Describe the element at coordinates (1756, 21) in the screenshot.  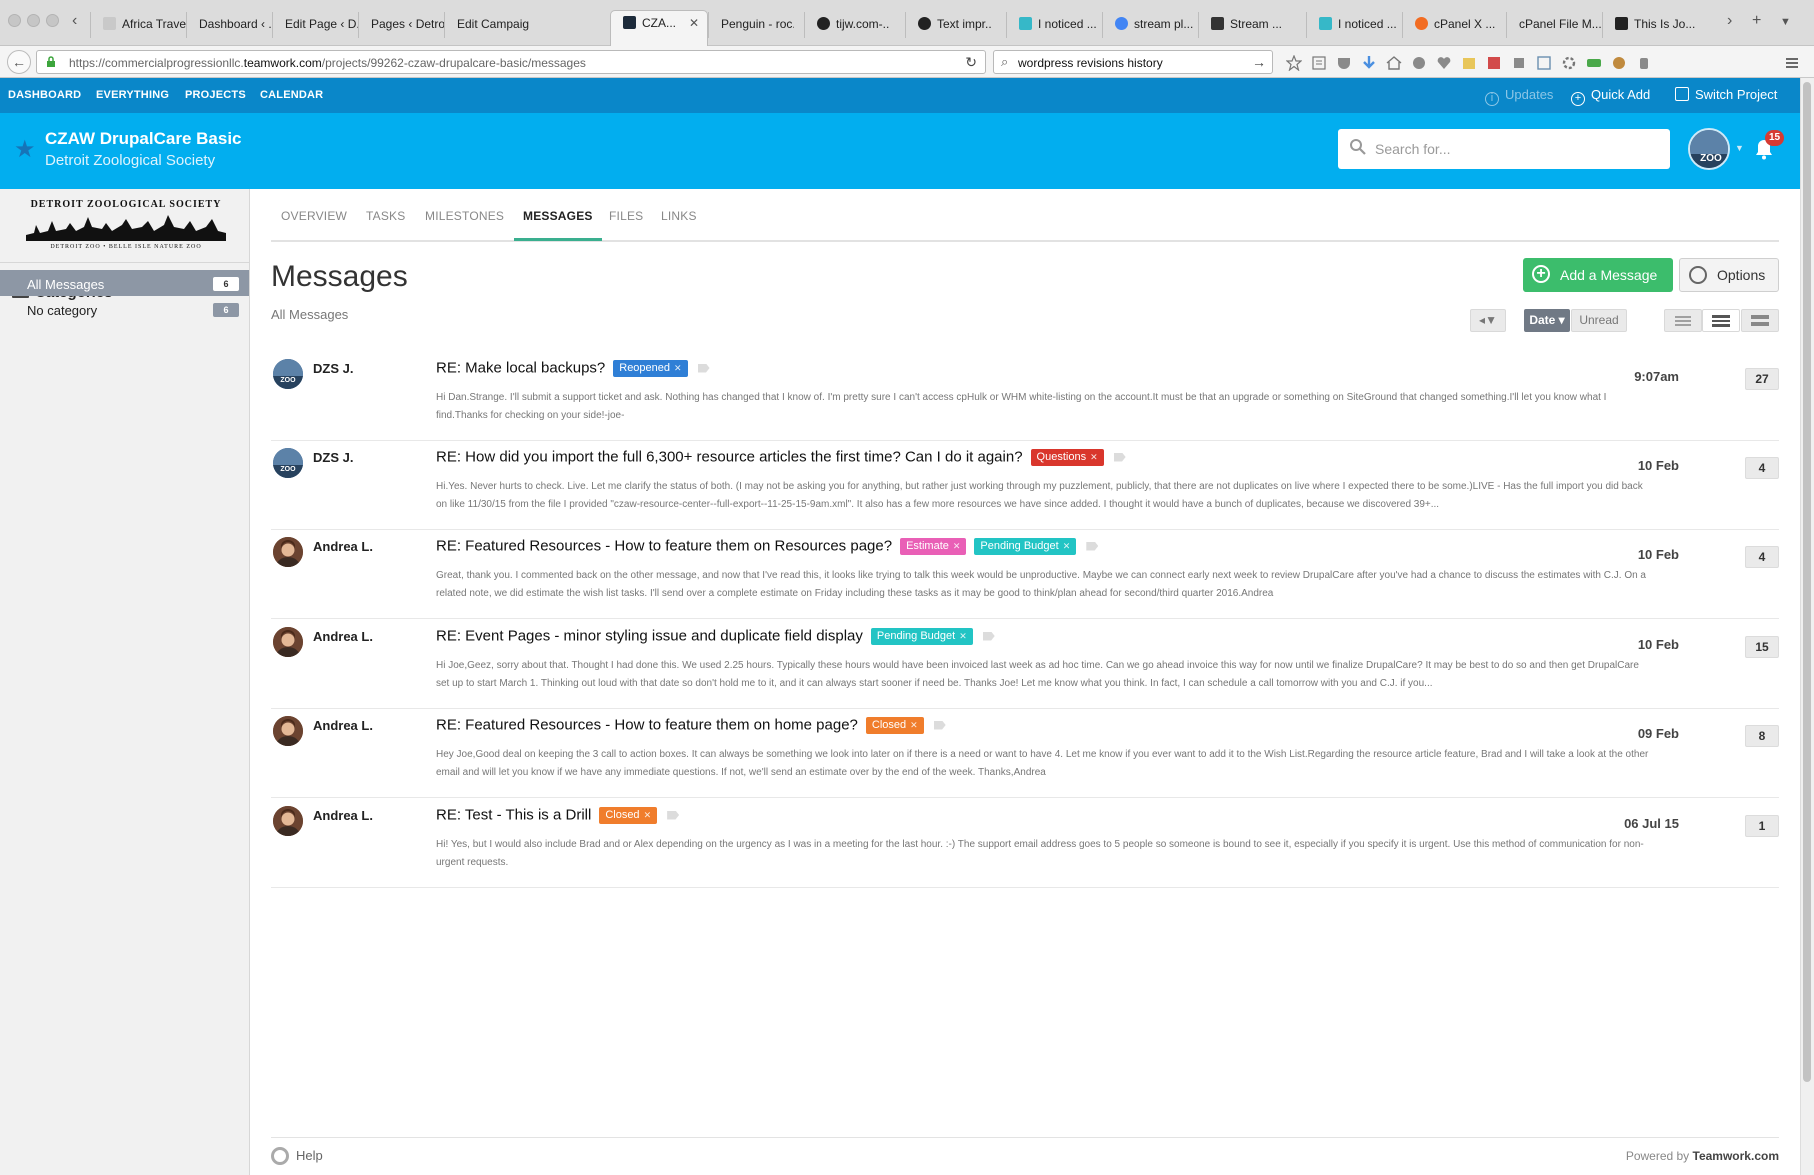
I see `new-tab-icon: +` at that location.